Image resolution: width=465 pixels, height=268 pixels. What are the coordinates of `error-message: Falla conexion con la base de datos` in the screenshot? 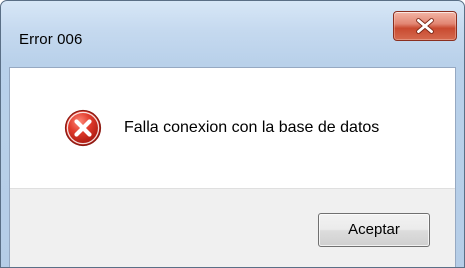 It's located at (252, 127).